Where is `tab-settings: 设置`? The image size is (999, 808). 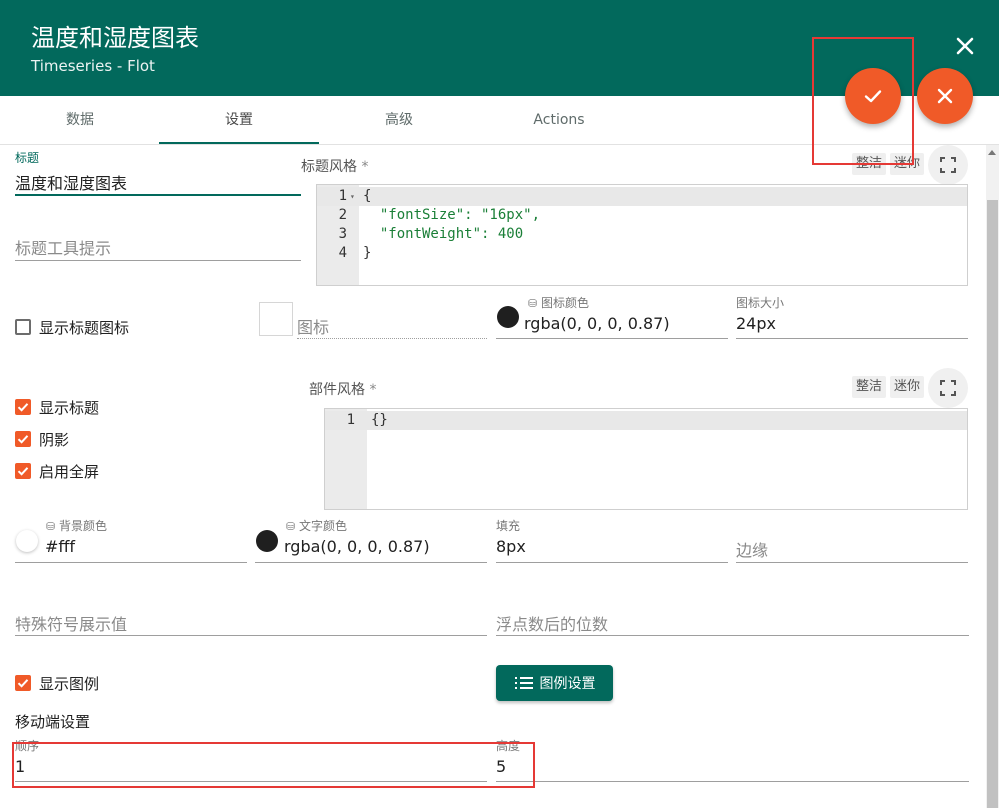
tab-settings: 设置 is located at coordinates (239, 120).